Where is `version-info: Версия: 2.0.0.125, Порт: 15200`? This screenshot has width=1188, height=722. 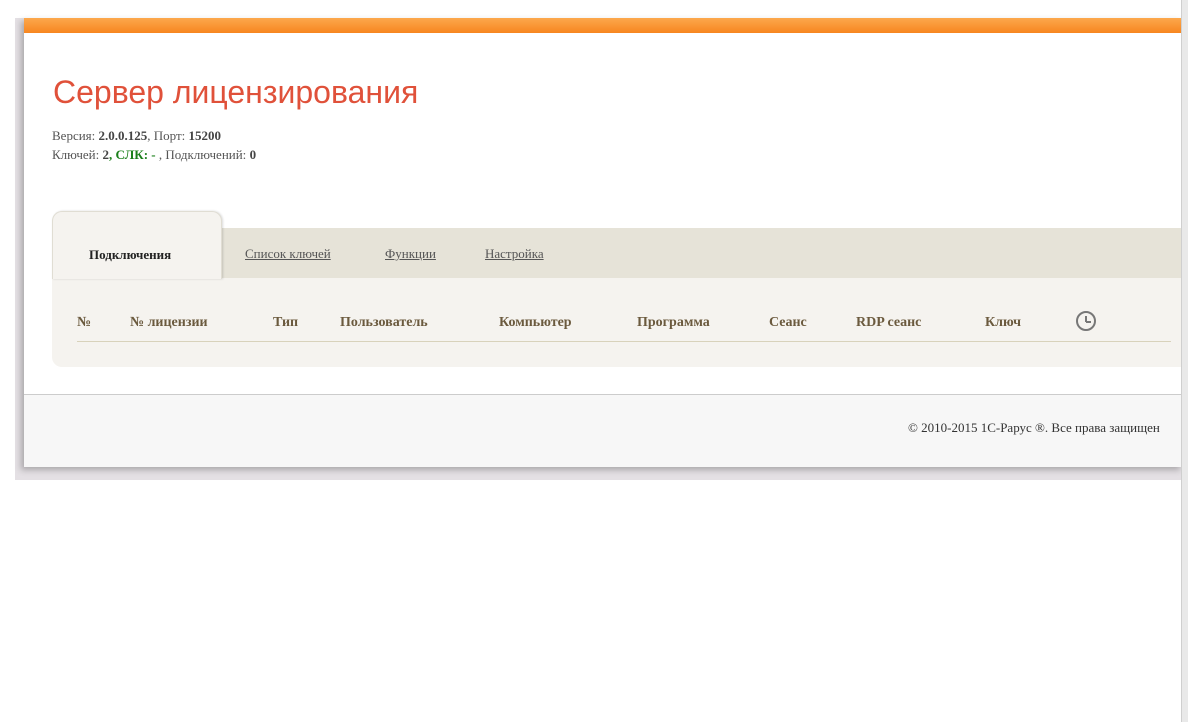 version-info: Версия: 2.0.0.125, Порт: 15200 is located at coordinates (136, 136).